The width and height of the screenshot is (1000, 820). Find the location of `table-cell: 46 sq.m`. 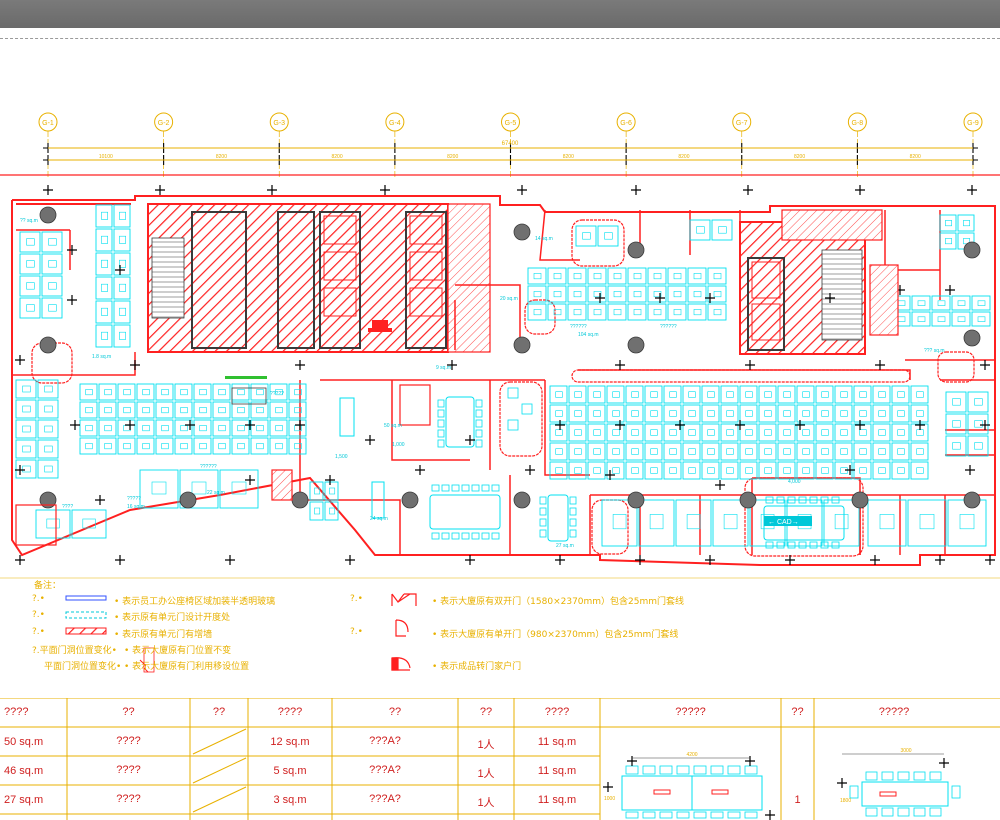

table-cell: 46 sq.m is located at coordinates (24, 771).